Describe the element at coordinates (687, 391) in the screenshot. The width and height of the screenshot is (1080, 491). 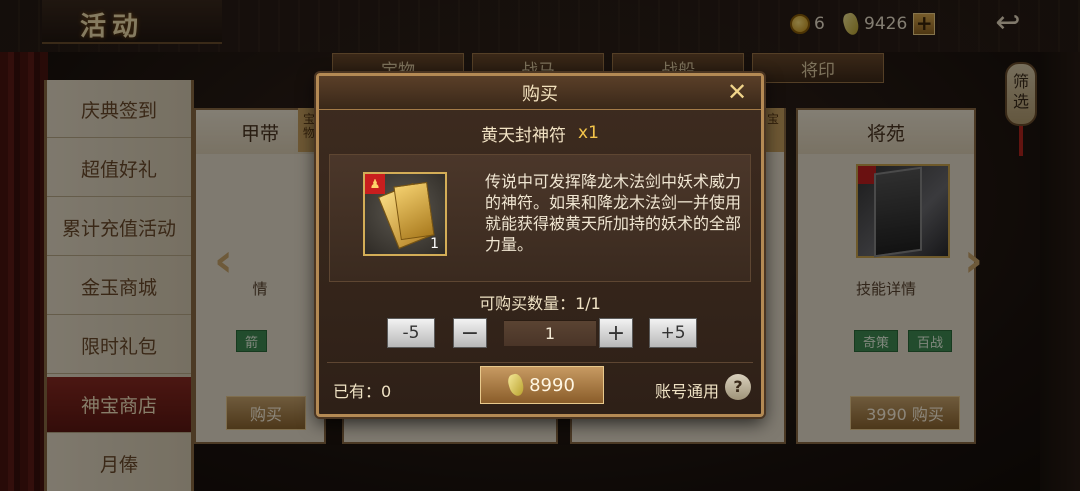
I see `account-shared-label: 账号通用` at that location.